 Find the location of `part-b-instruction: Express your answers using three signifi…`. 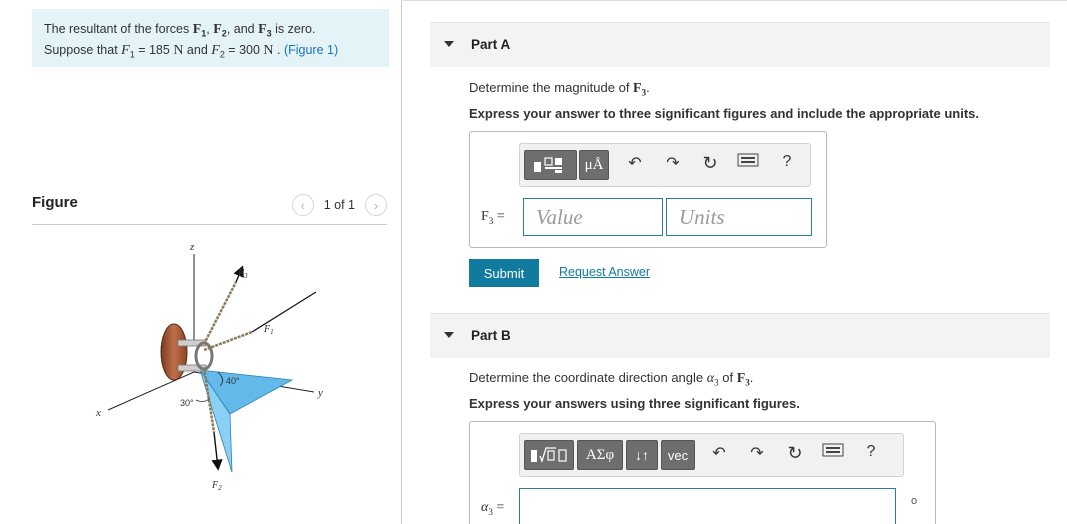

part-b-instruction: Express your answers using three signifi… is located at coordinates (634, 403).